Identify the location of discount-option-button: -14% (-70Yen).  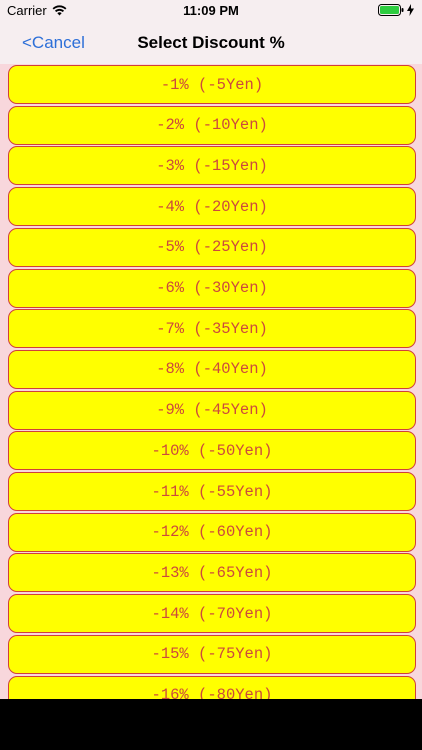
(212, 614).